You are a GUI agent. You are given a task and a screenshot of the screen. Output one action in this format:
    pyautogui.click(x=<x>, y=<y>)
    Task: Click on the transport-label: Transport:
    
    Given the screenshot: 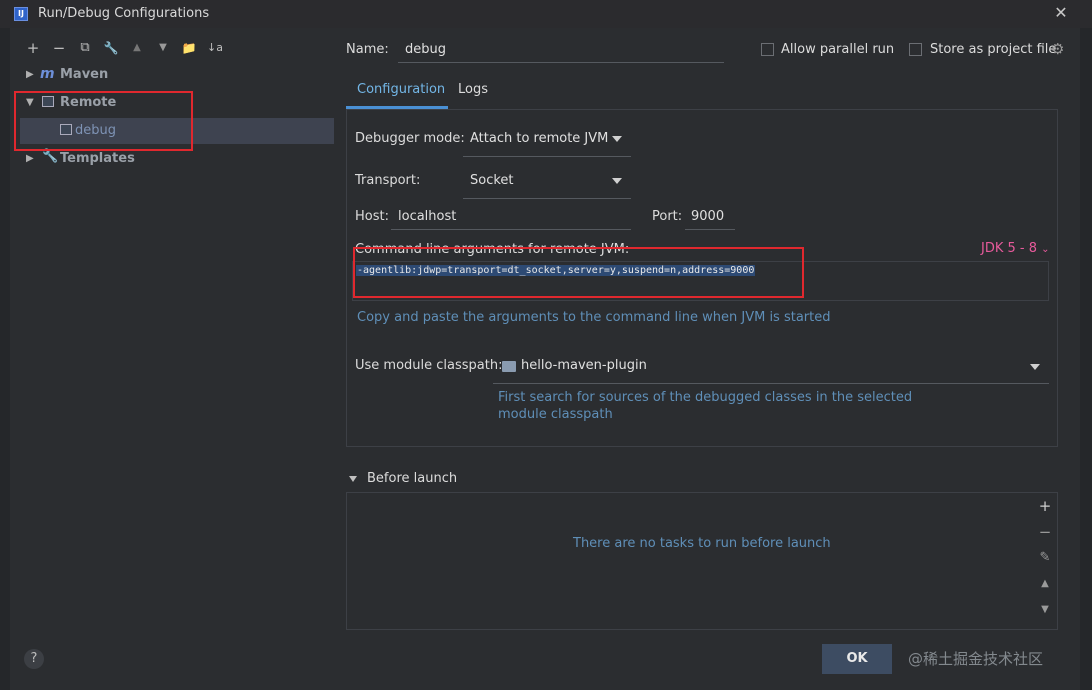 What is the action you would take?
    pyautogui.click(x=388, y=180)
    